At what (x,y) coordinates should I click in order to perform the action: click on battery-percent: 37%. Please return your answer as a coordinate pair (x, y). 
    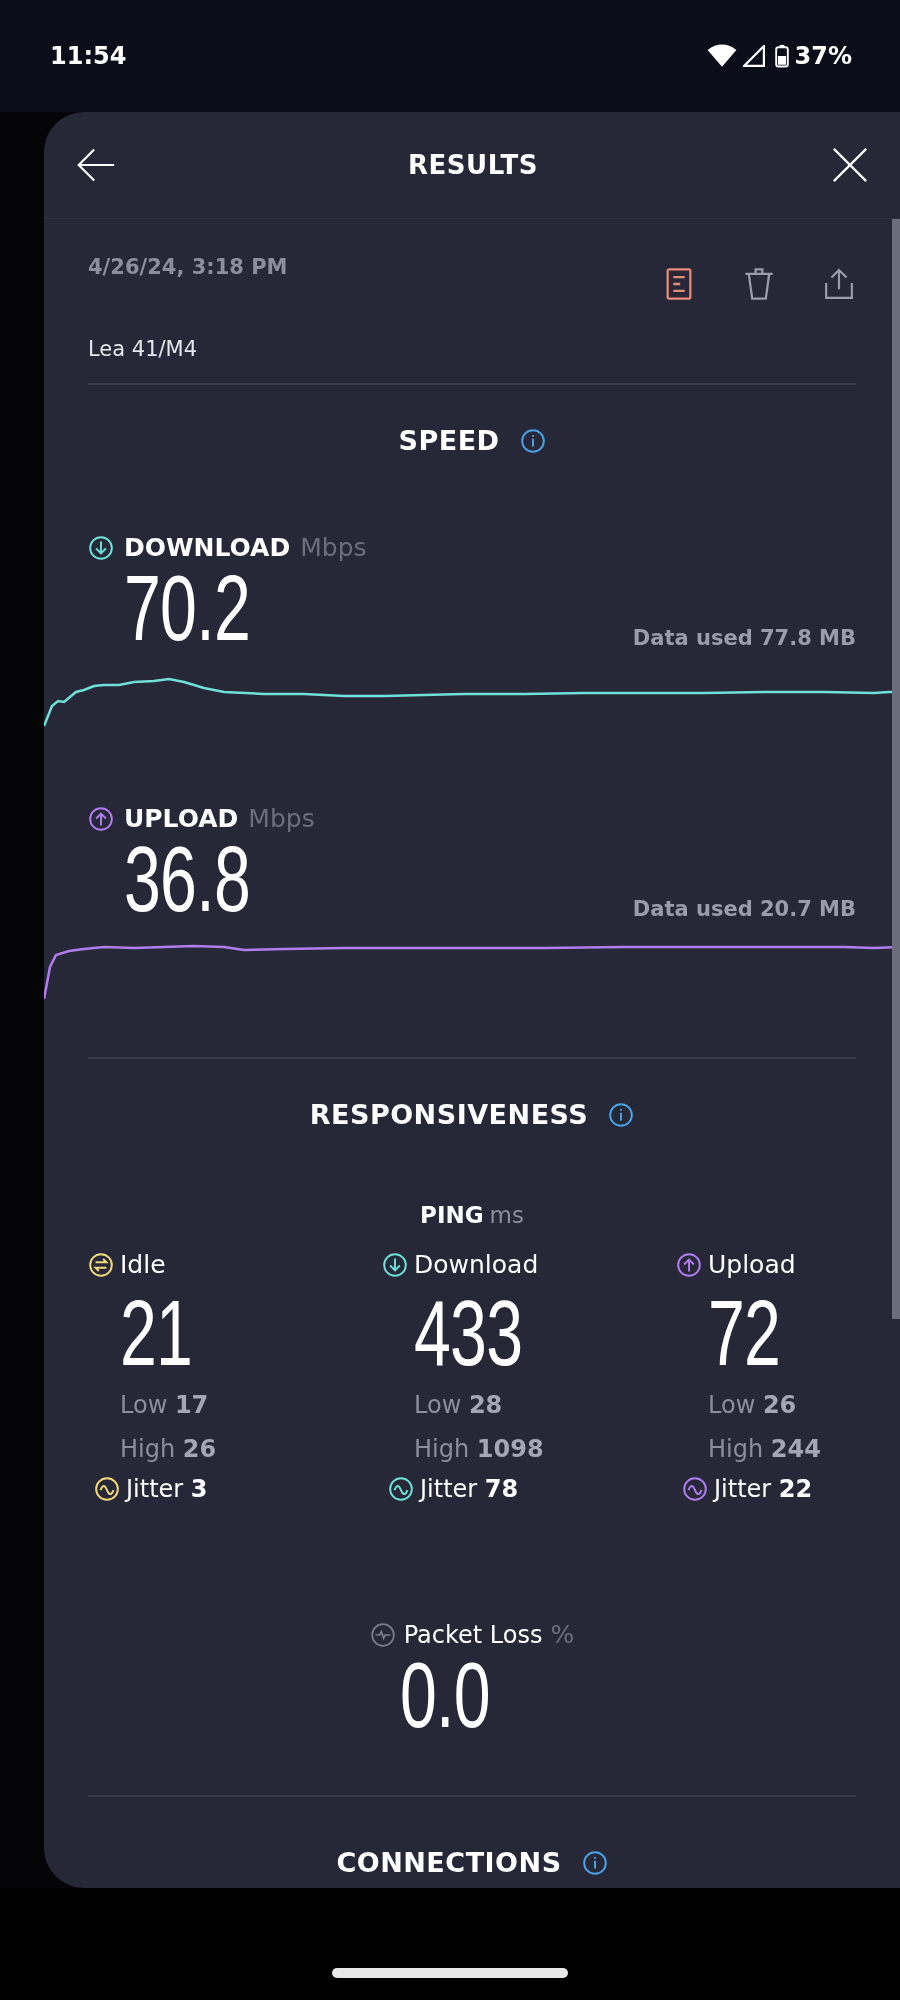
    Looking at the image, I should click on (823, 56).